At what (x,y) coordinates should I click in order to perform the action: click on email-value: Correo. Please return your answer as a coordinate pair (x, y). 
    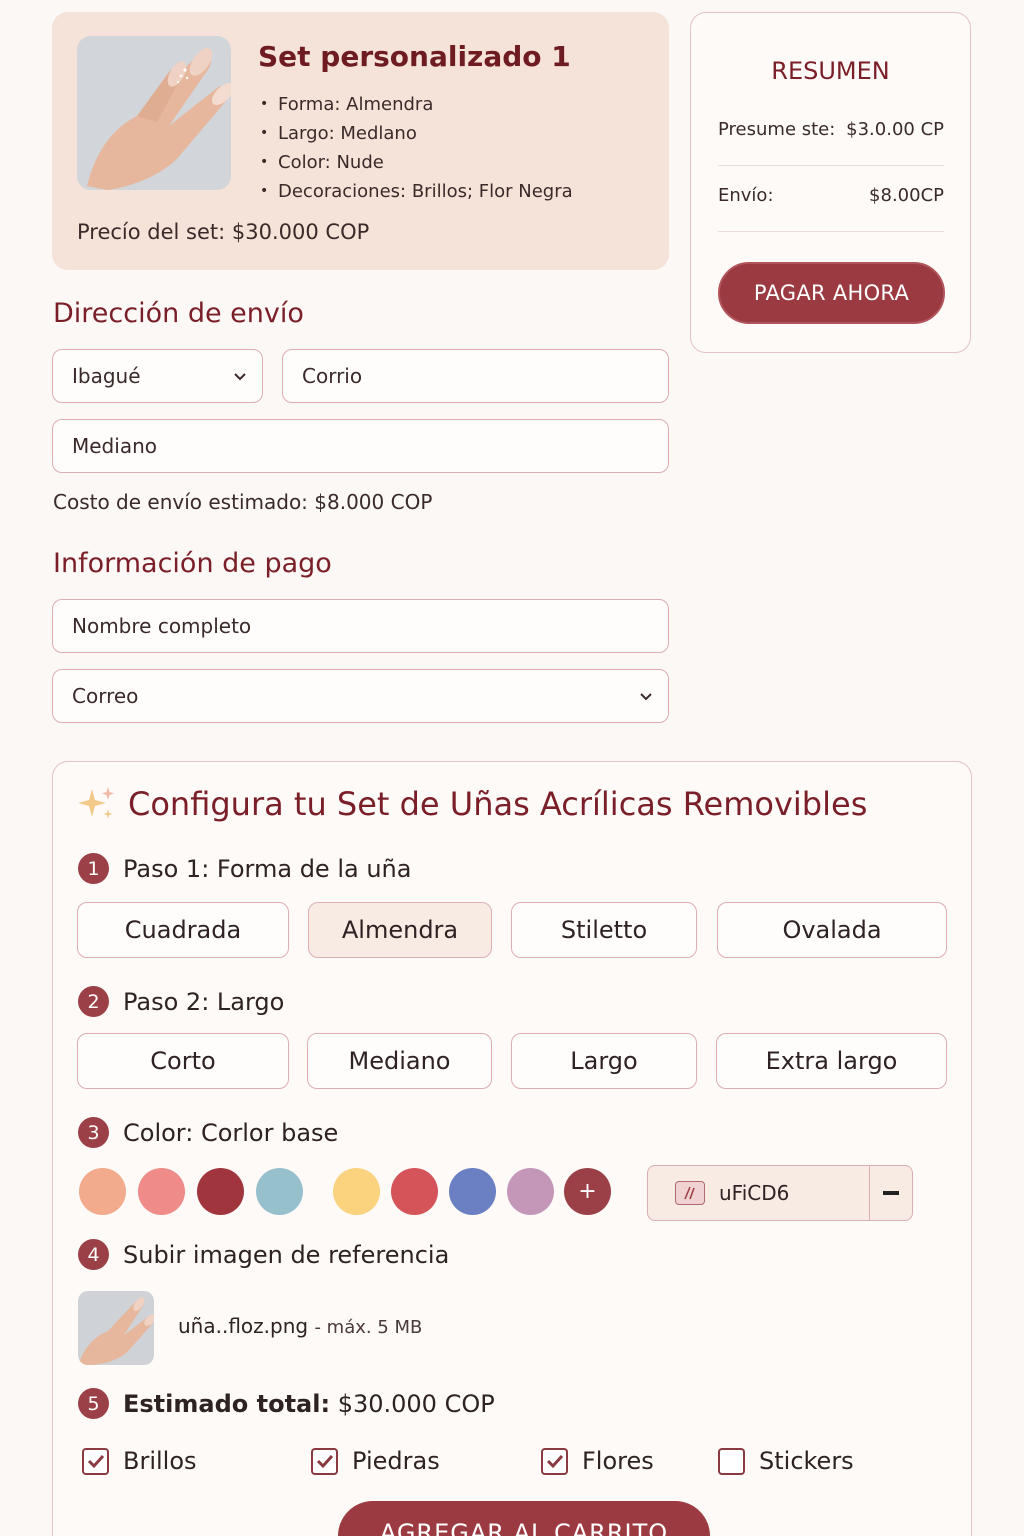
    Looking at the image, I should click on (105, 696).